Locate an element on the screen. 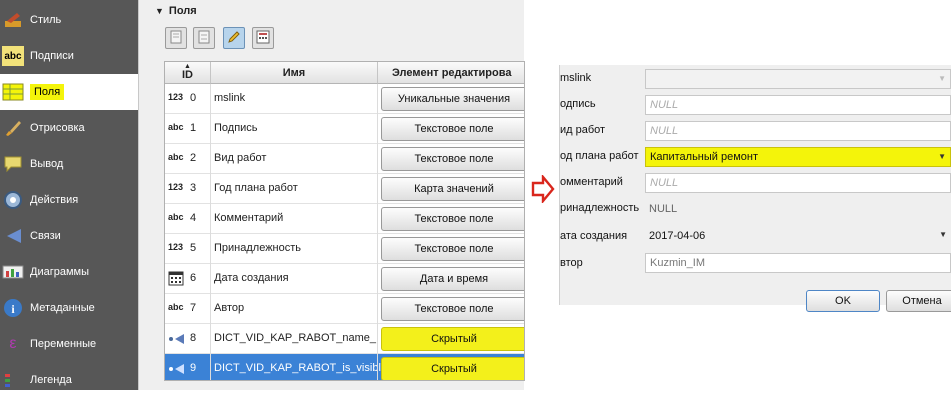 This screenshot has width=951, height=397. form-label-plan-year: од плана работ is located at coordinates (599, 156).